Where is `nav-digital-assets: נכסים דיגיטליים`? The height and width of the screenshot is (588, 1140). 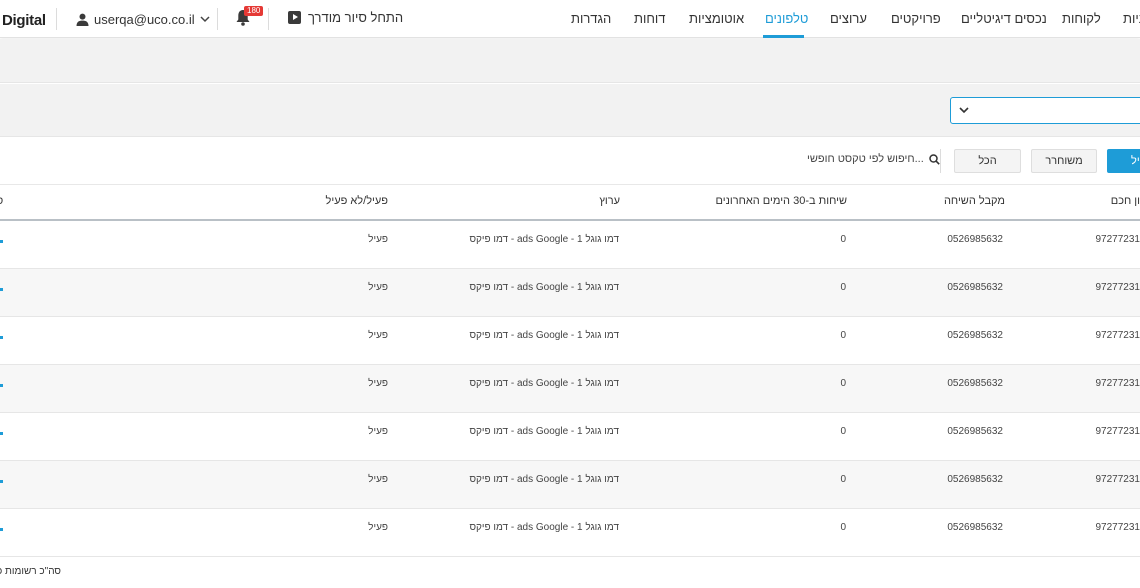
nav-digital-assets: נכסים דיגיטליים is located at coordinates (1004, 18).